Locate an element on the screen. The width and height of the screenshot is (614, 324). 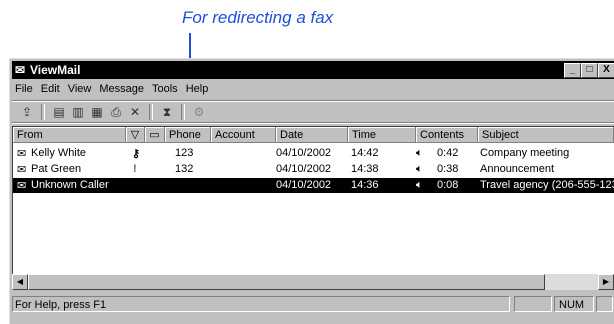
column-header-account: Account is located at coordinates (243, 135).